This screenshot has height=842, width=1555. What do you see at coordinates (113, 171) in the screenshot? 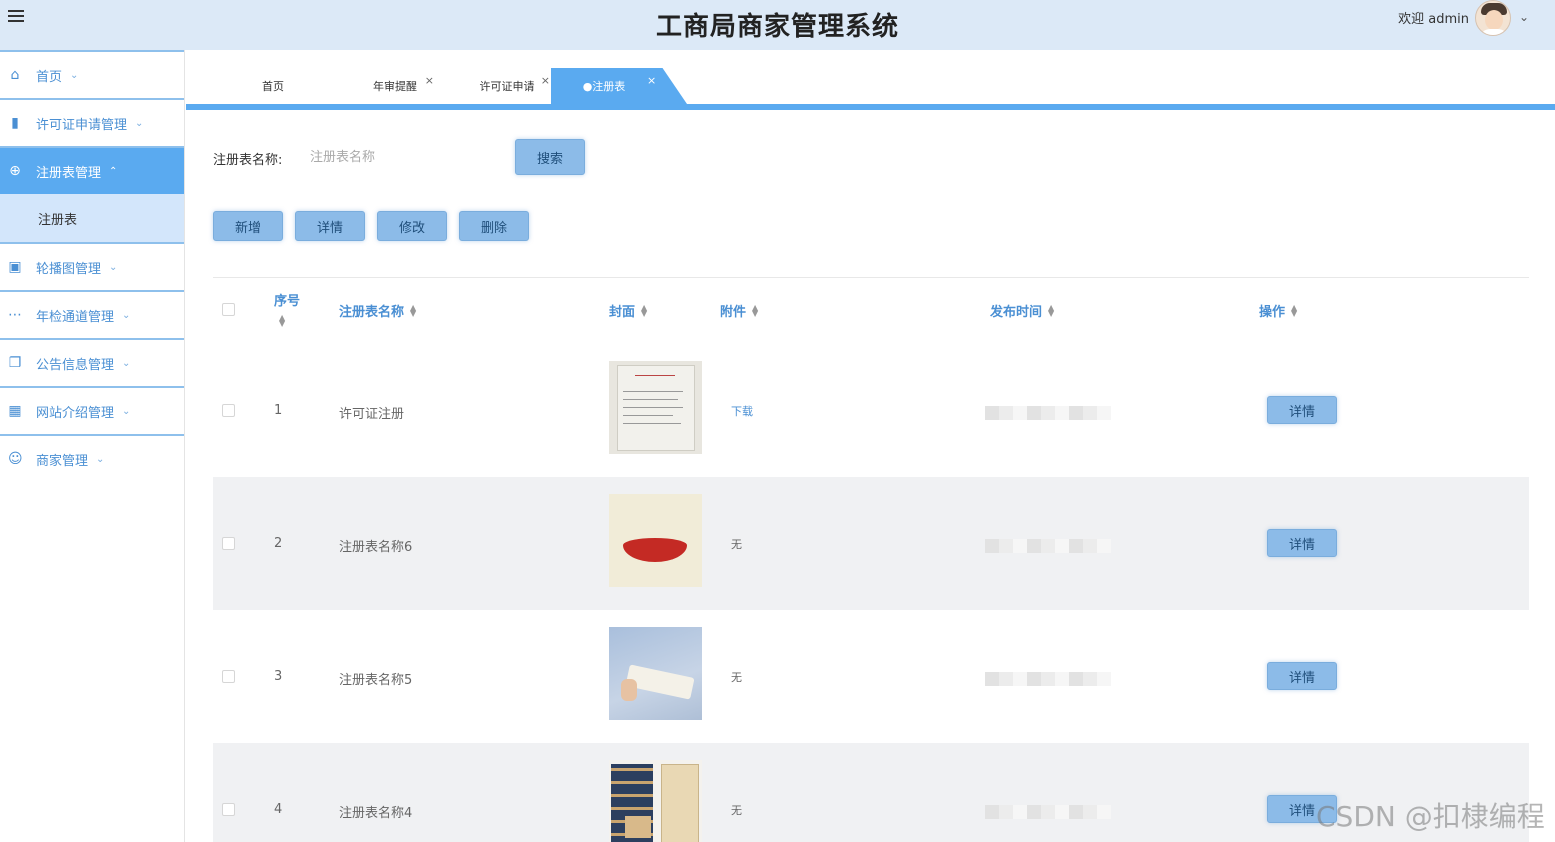
I see `chevron-up-icon: ⌃` at bounding box center [113, 171].